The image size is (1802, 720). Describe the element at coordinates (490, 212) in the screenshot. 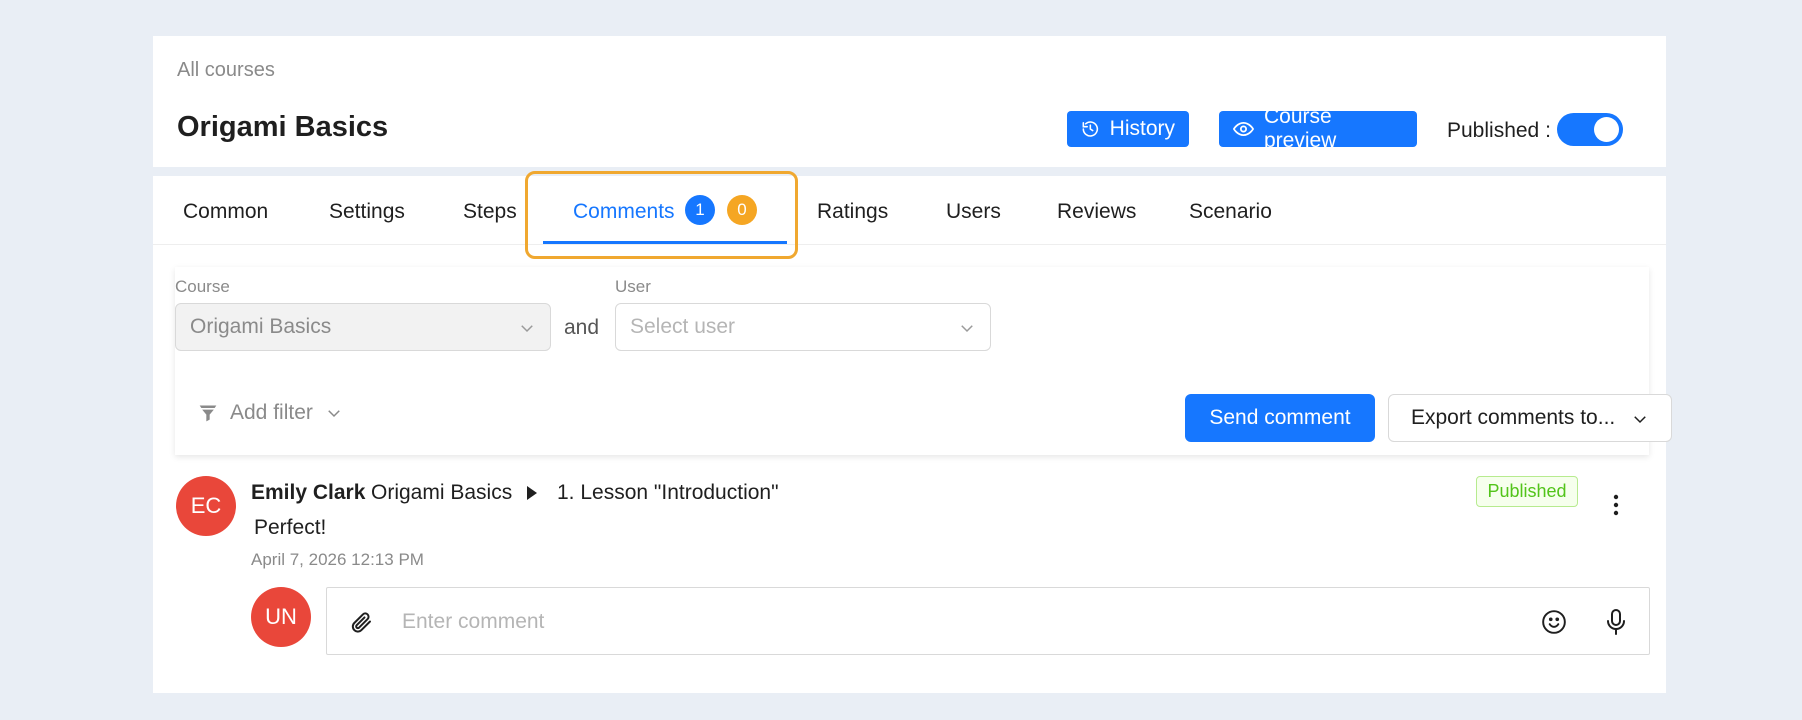

I see `tab-steps: Steps` at that location.